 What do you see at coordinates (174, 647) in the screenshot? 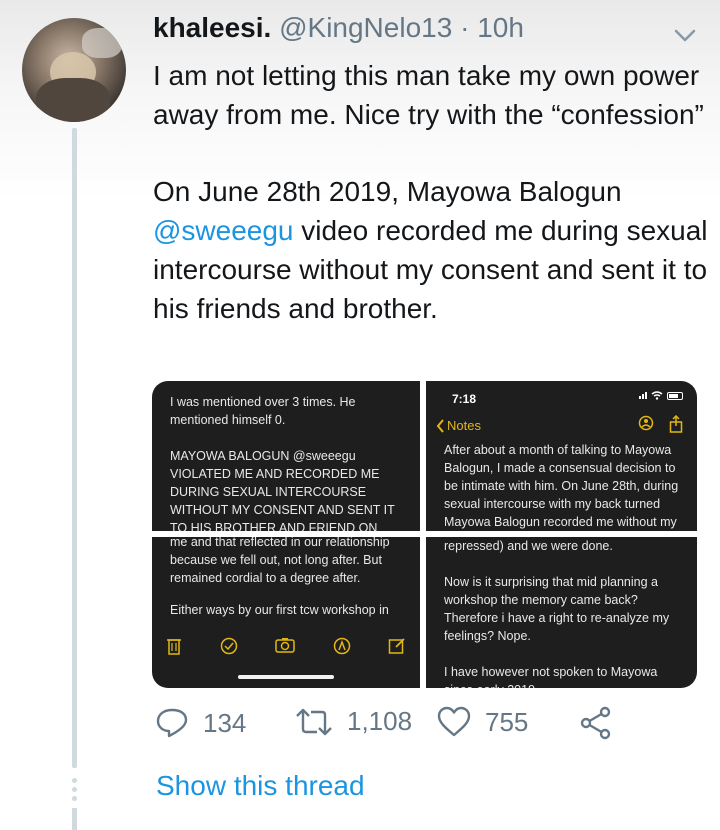
I see `trash-icon` at bounding box center [174, 647].